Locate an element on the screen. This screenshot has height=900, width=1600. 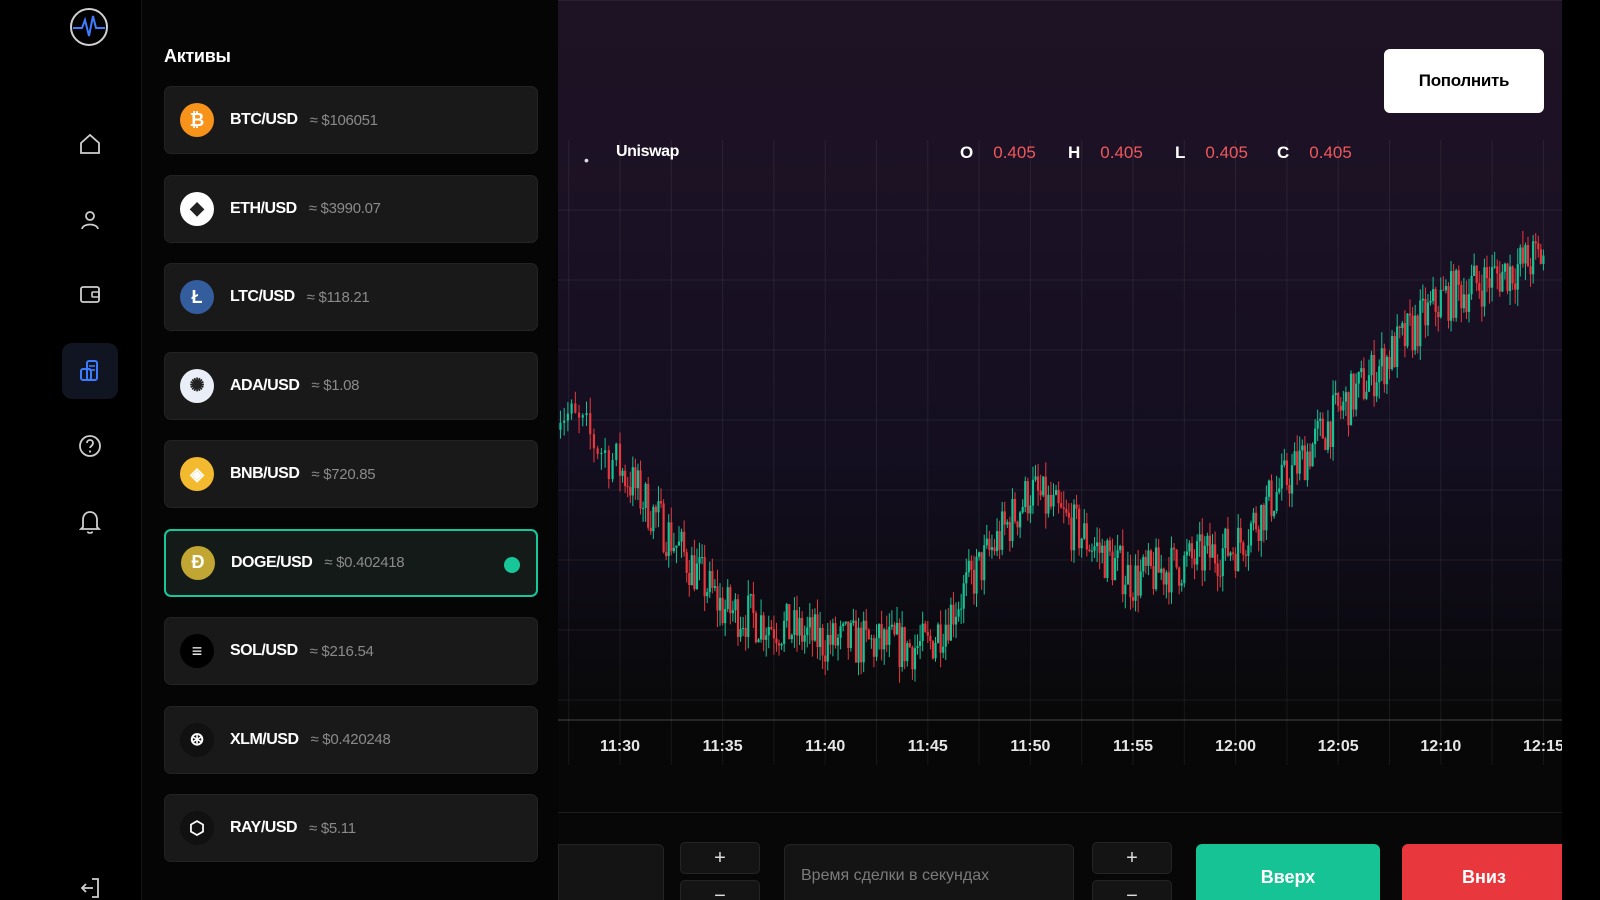
x-tick-label: 11:30 is located at coordinates (620, 746).